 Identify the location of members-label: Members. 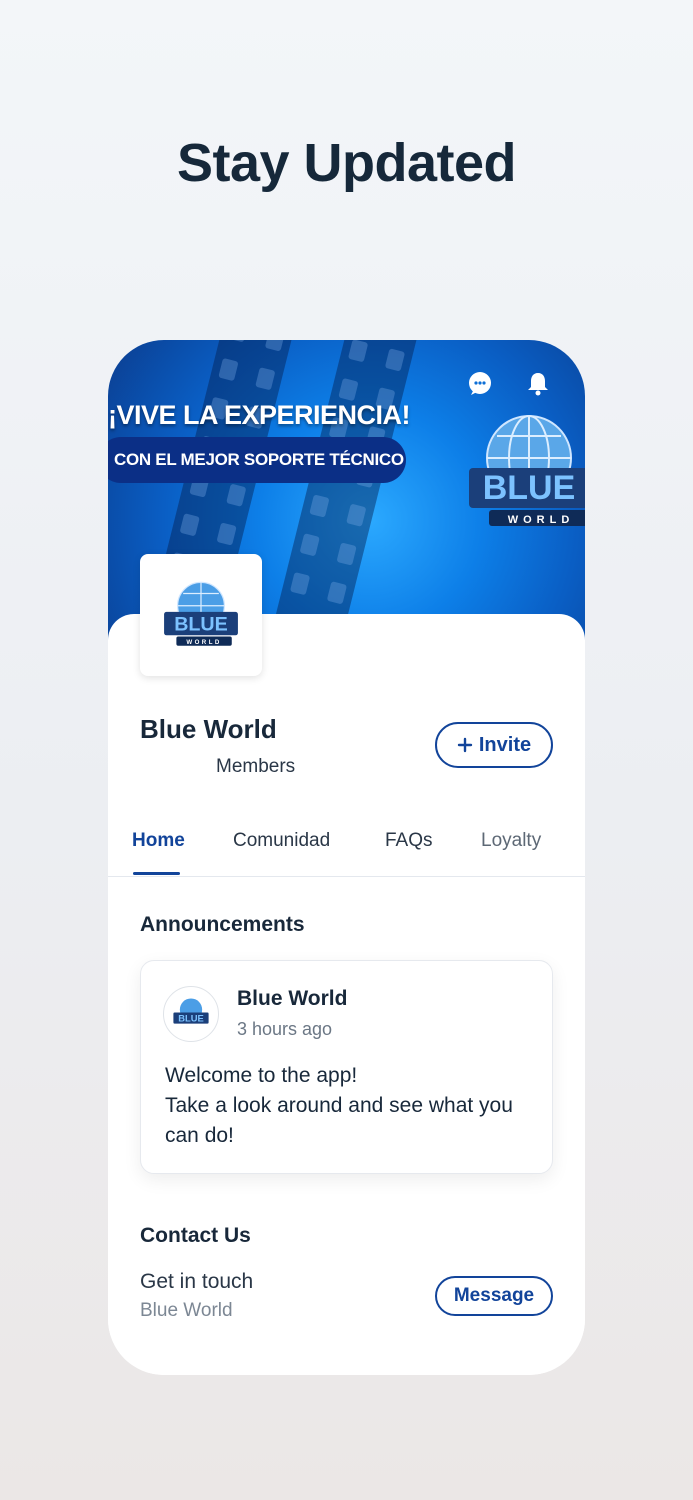
(255, 767).